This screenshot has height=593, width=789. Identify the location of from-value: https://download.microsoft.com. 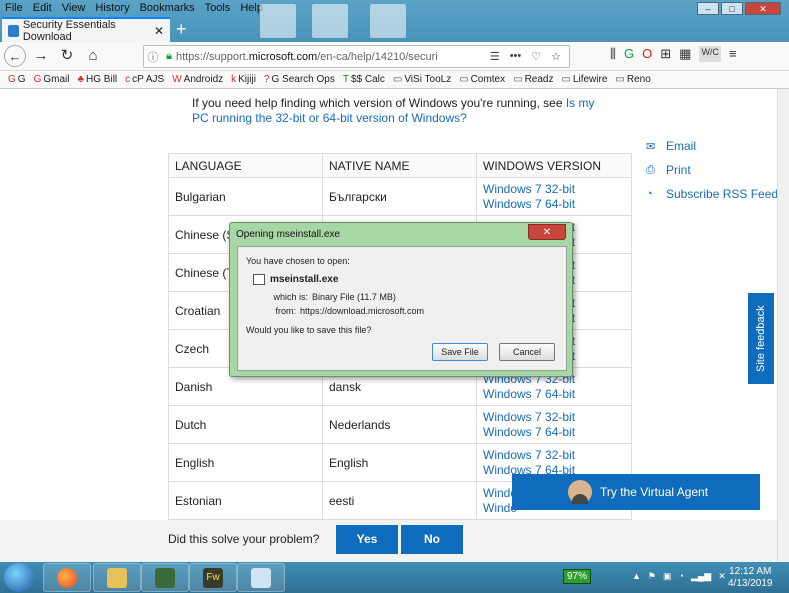
(362, 311).